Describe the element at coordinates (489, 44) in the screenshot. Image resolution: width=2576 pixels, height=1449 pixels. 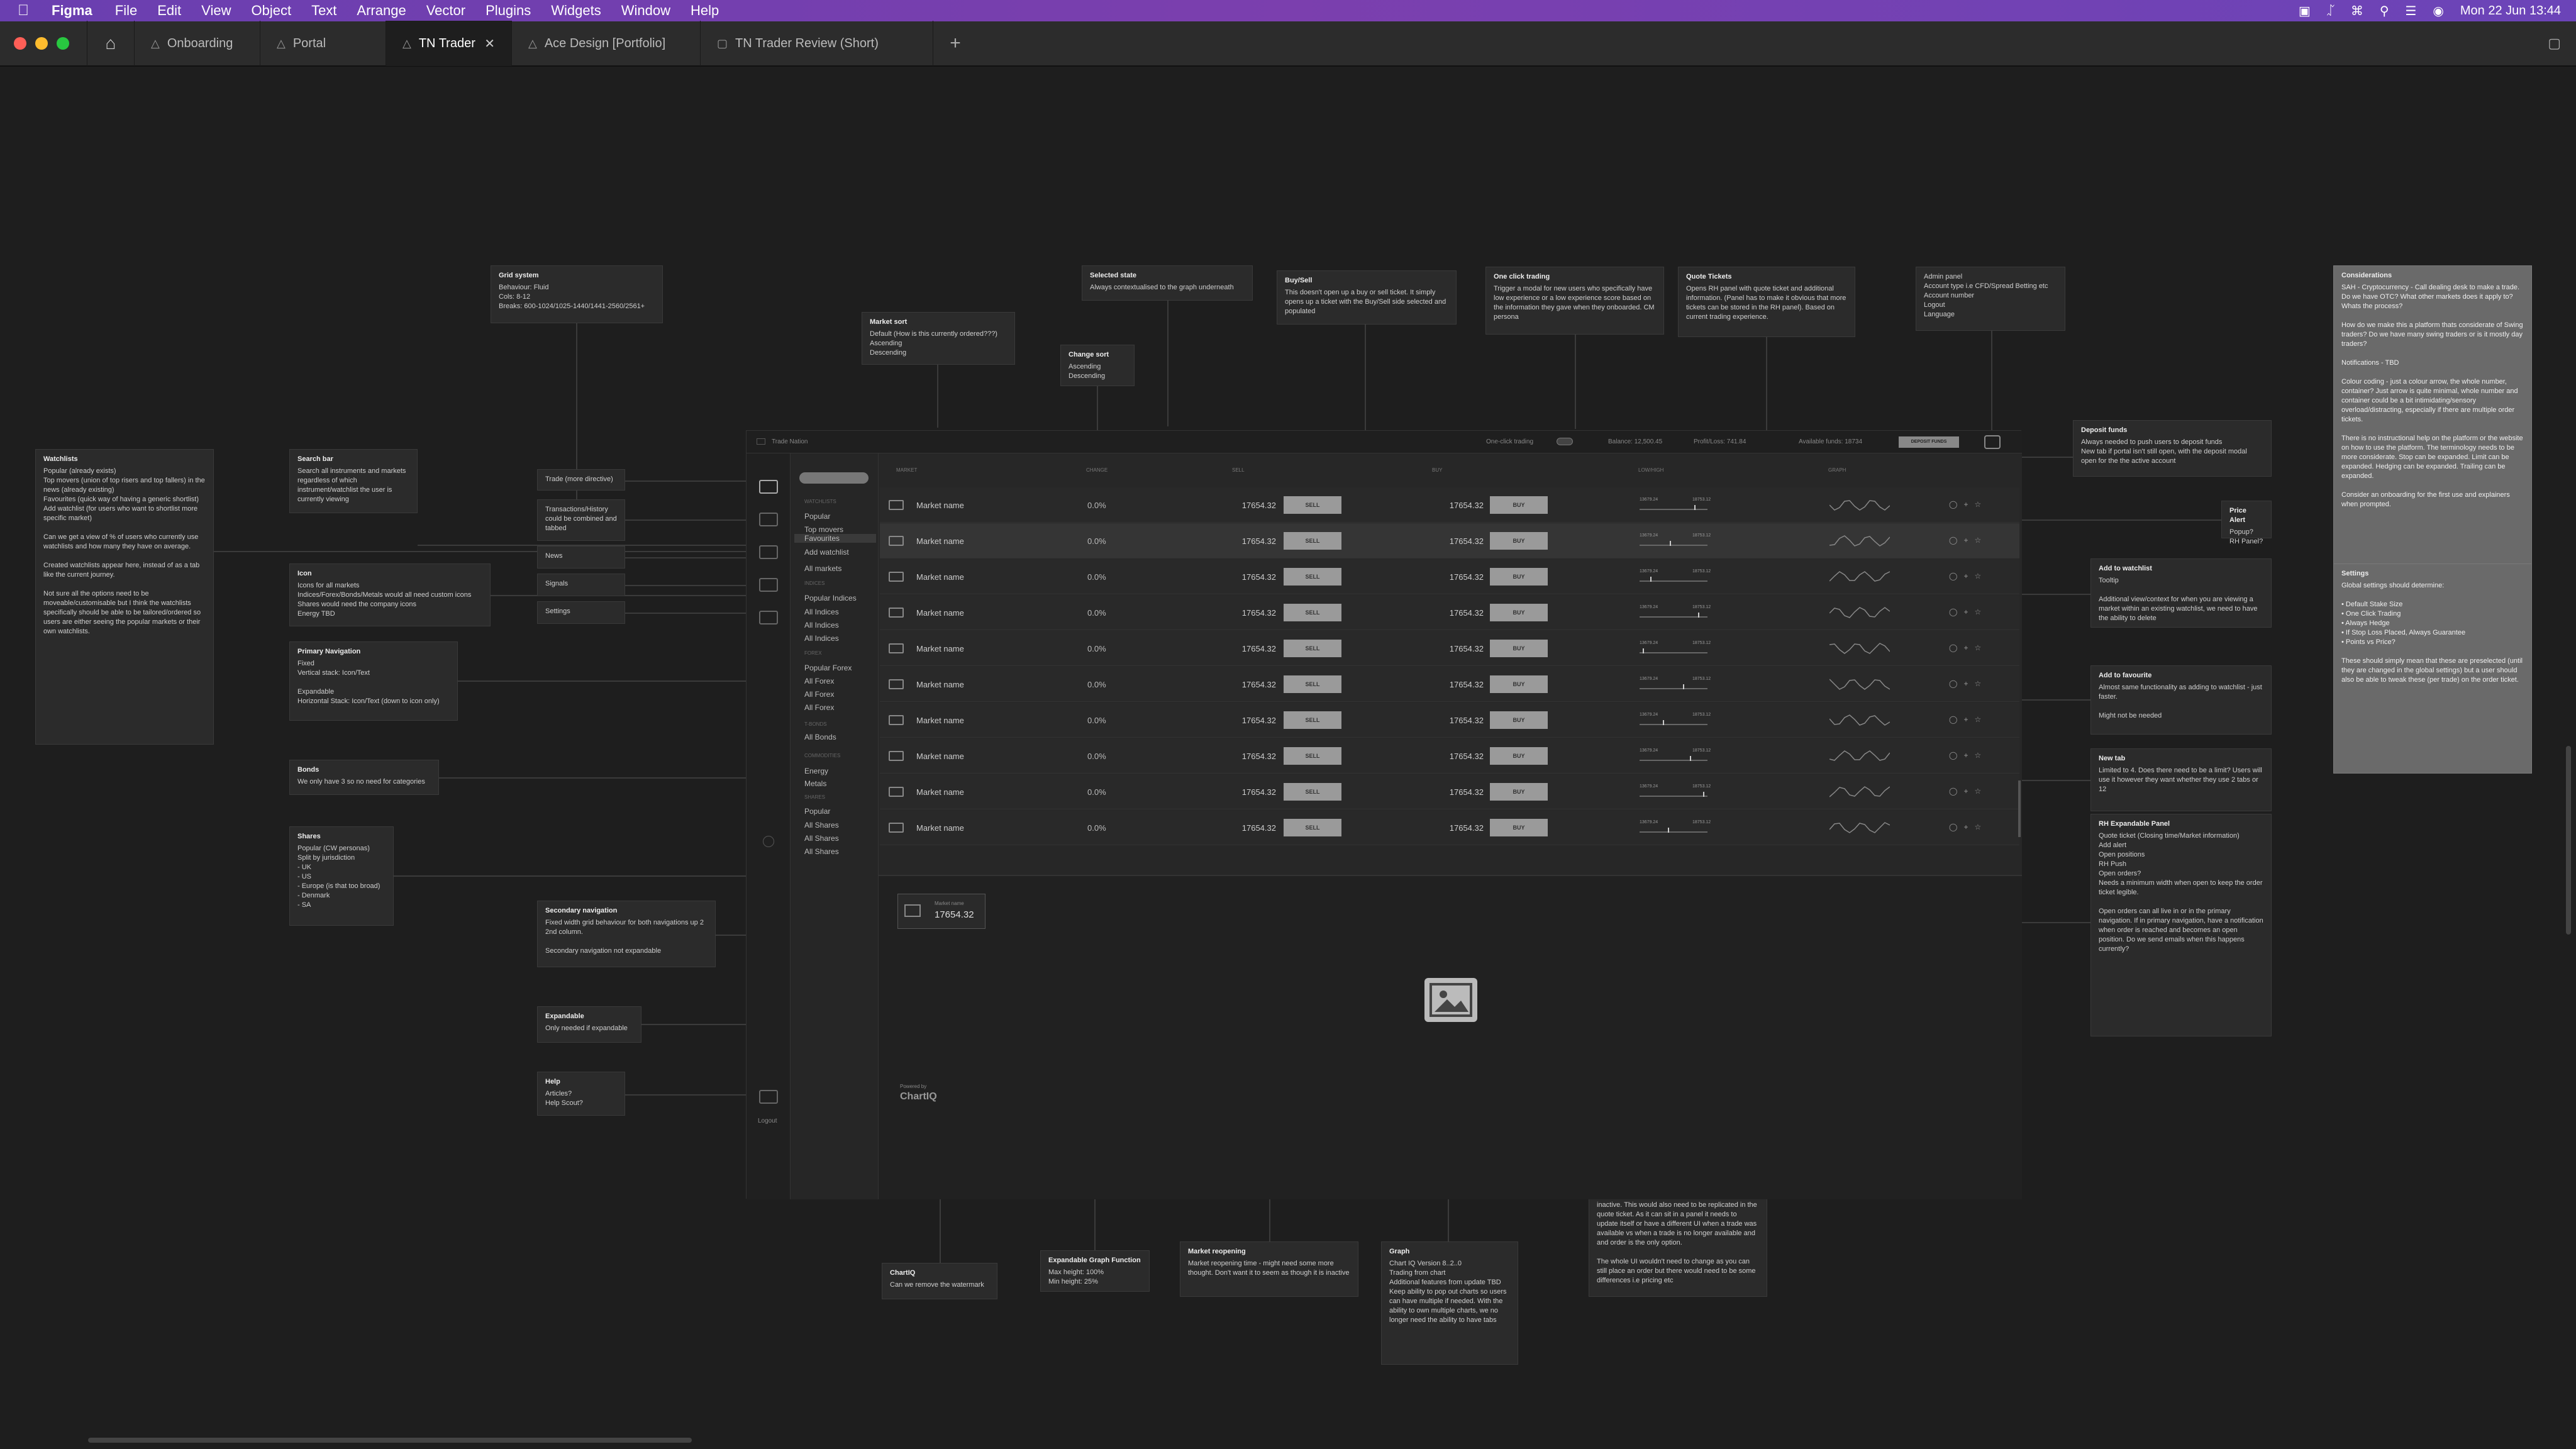
I see `close-tab-icon: ✕` at that location.